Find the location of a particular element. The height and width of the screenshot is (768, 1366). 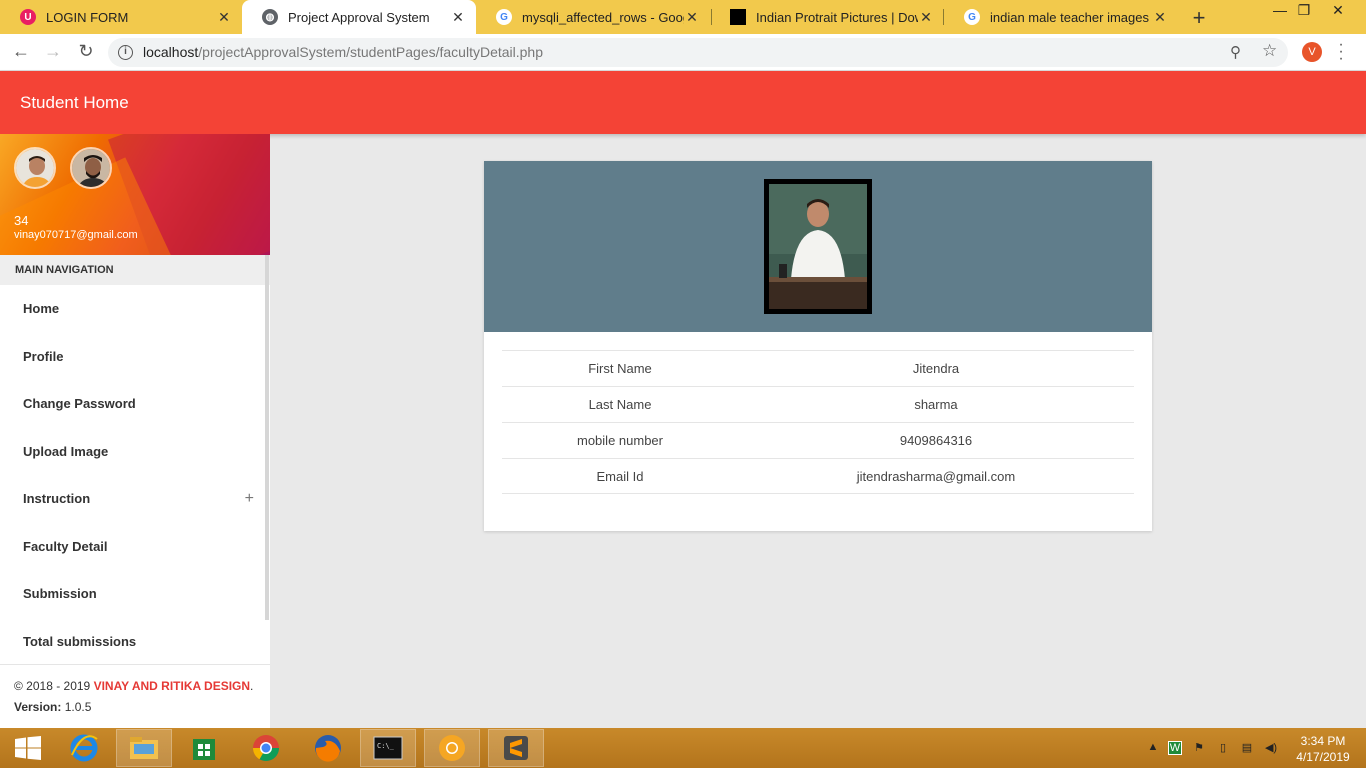

browser-tab-login-form: U LOGIN FORM ✕ is located at coordinates (121, 17).